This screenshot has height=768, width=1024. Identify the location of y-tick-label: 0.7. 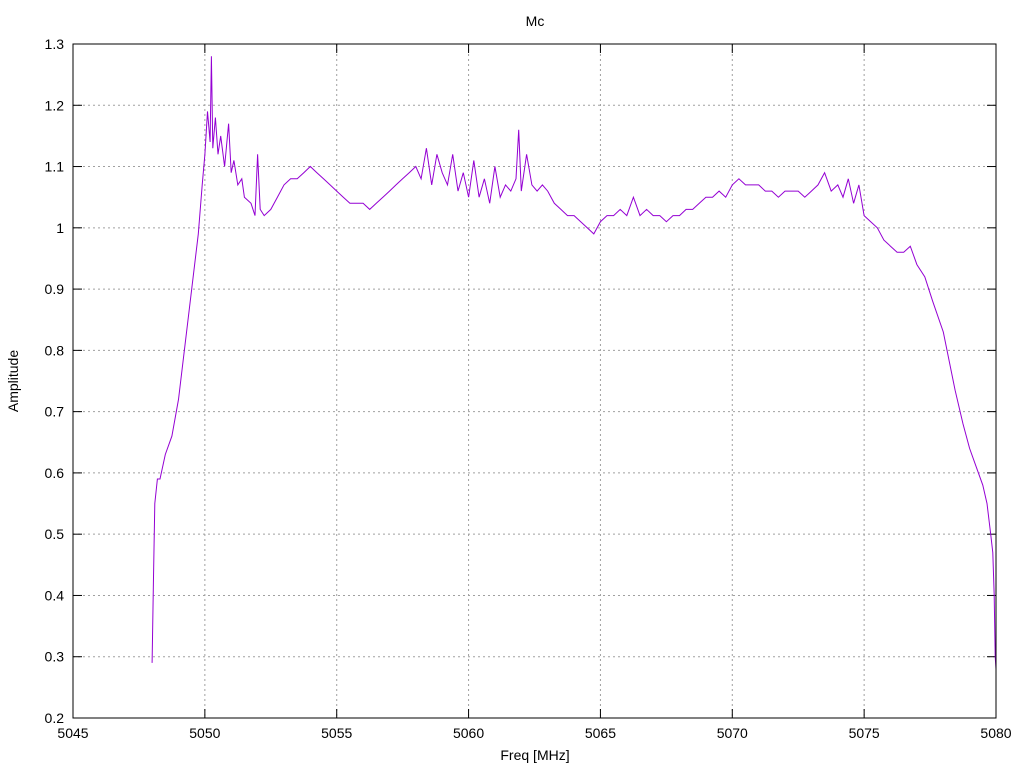
(55, 412).